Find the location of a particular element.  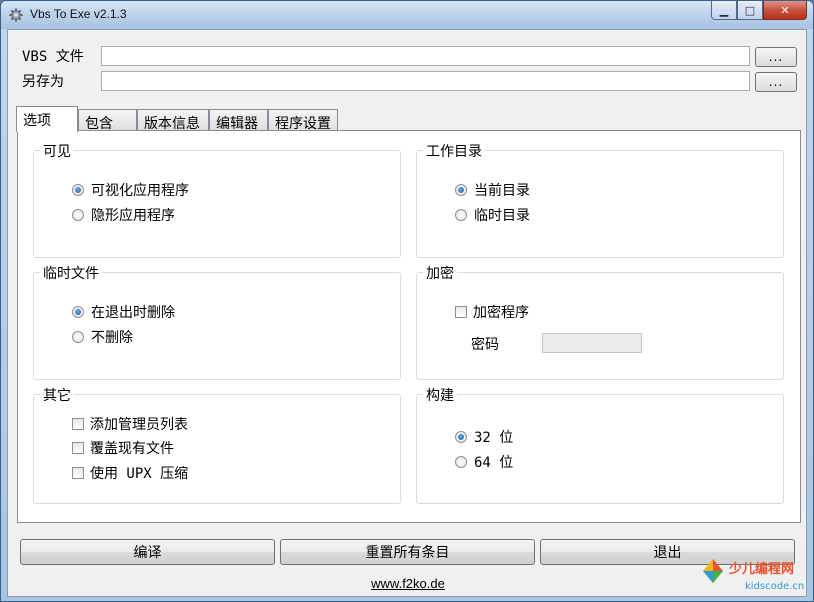

radio-invisible-app: 隐形应用程序 is located at coordinates (123, 215).